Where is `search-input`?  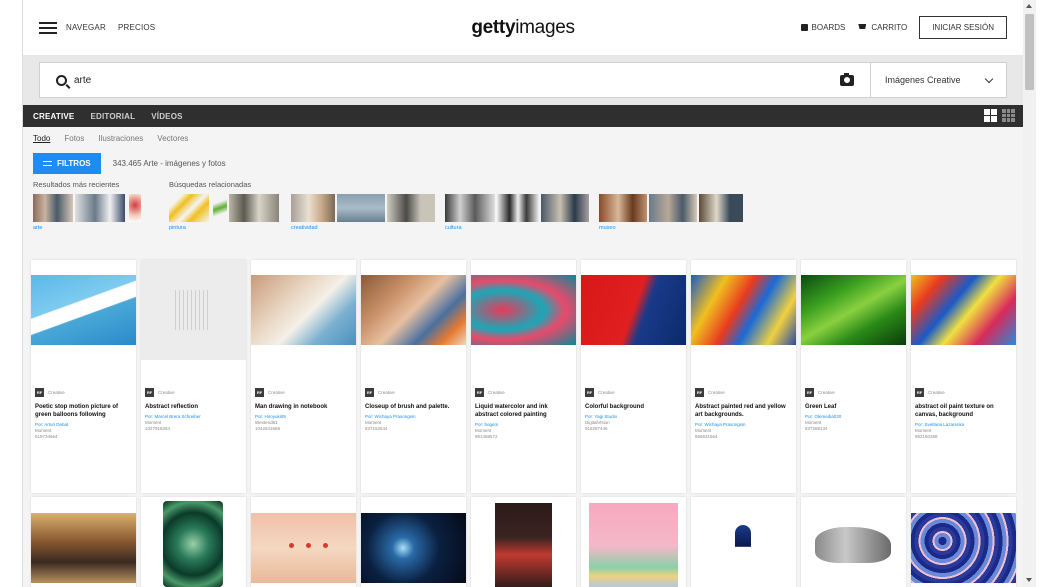
search-input is located at coordinates (457, 80).